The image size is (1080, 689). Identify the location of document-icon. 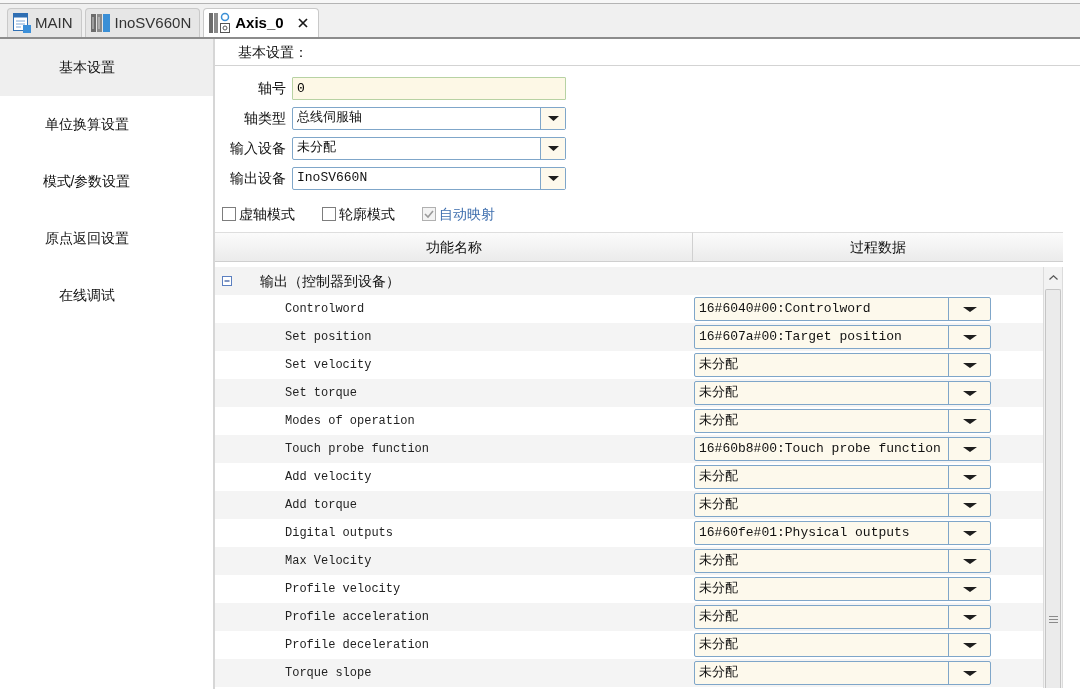
(22, 23).